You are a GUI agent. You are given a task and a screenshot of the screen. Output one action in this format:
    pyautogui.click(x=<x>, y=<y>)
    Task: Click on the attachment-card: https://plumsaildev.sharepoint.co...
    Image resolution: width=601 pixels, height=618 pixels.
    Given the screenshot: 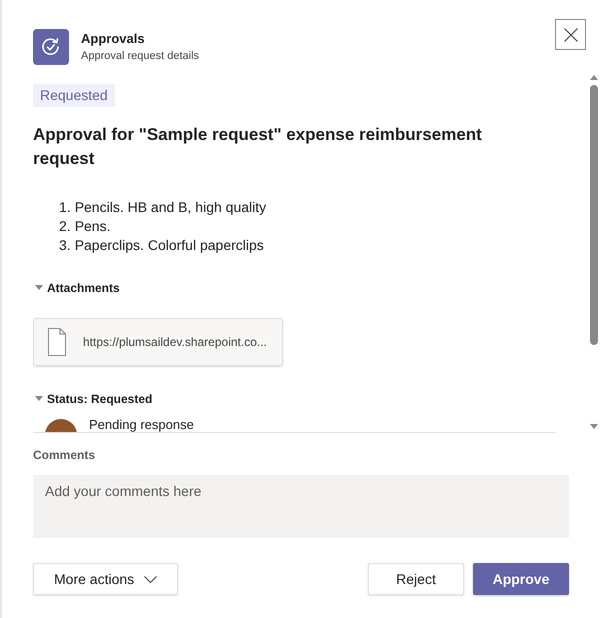 What is the action you would take?
    pyautogui.click(x=158, y=342)
    